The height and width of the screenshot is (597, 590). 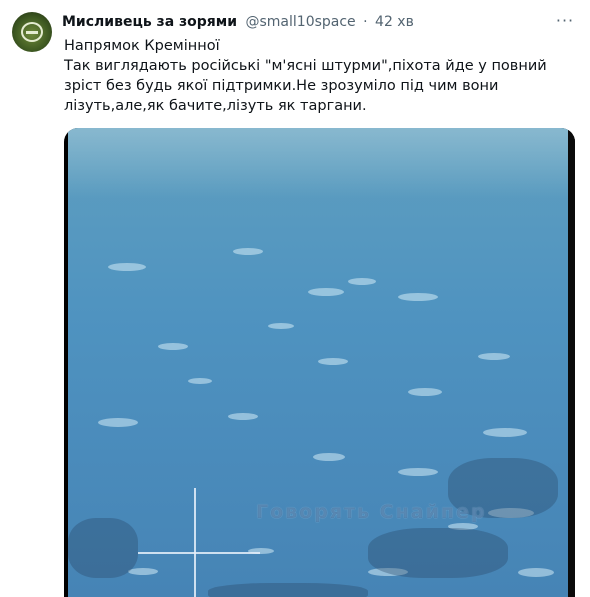 I want to click on avatar, so click(x=32, y=32).